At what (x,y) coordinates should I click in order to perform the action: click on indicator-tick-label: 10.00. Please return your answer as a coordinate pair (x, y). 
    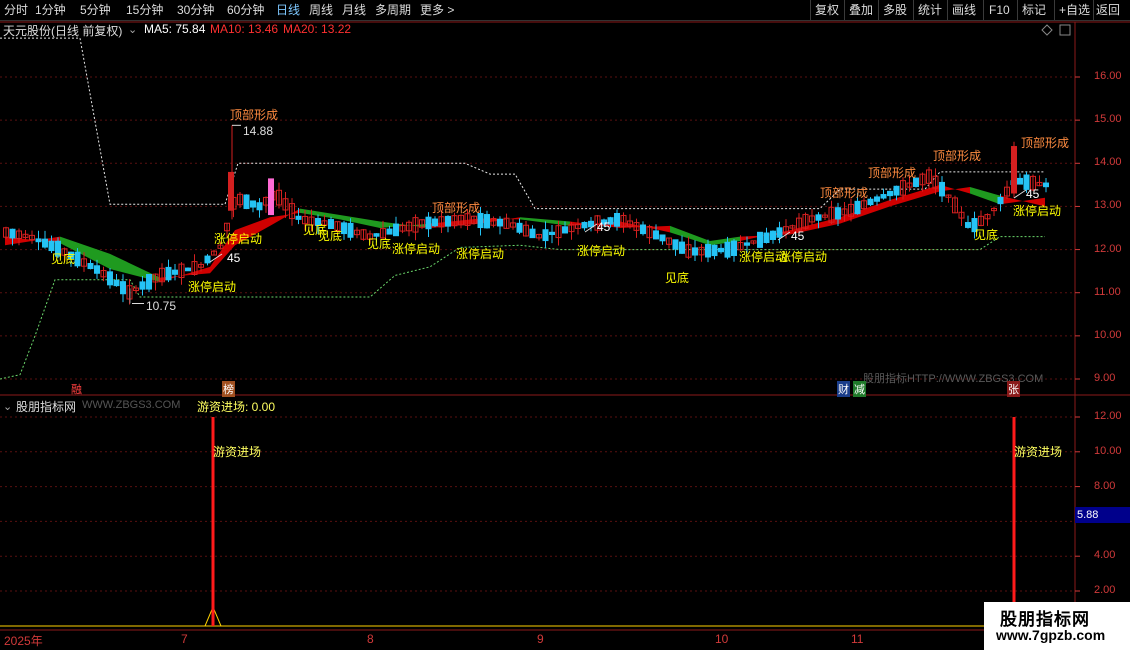
    Looking at the image, I should click on (1108, 450).